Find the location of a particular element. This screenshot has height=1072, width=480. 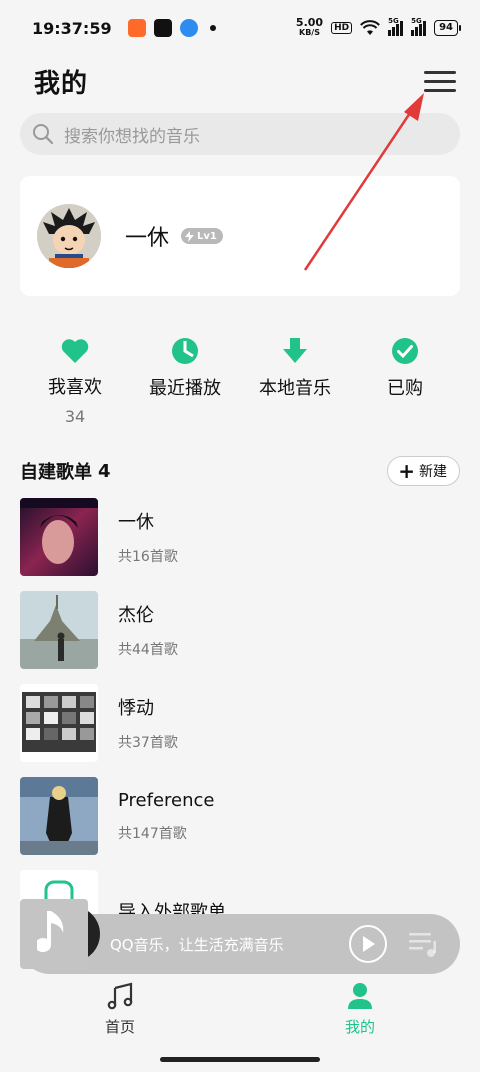

menu-button is located at coordinates (440, 81).